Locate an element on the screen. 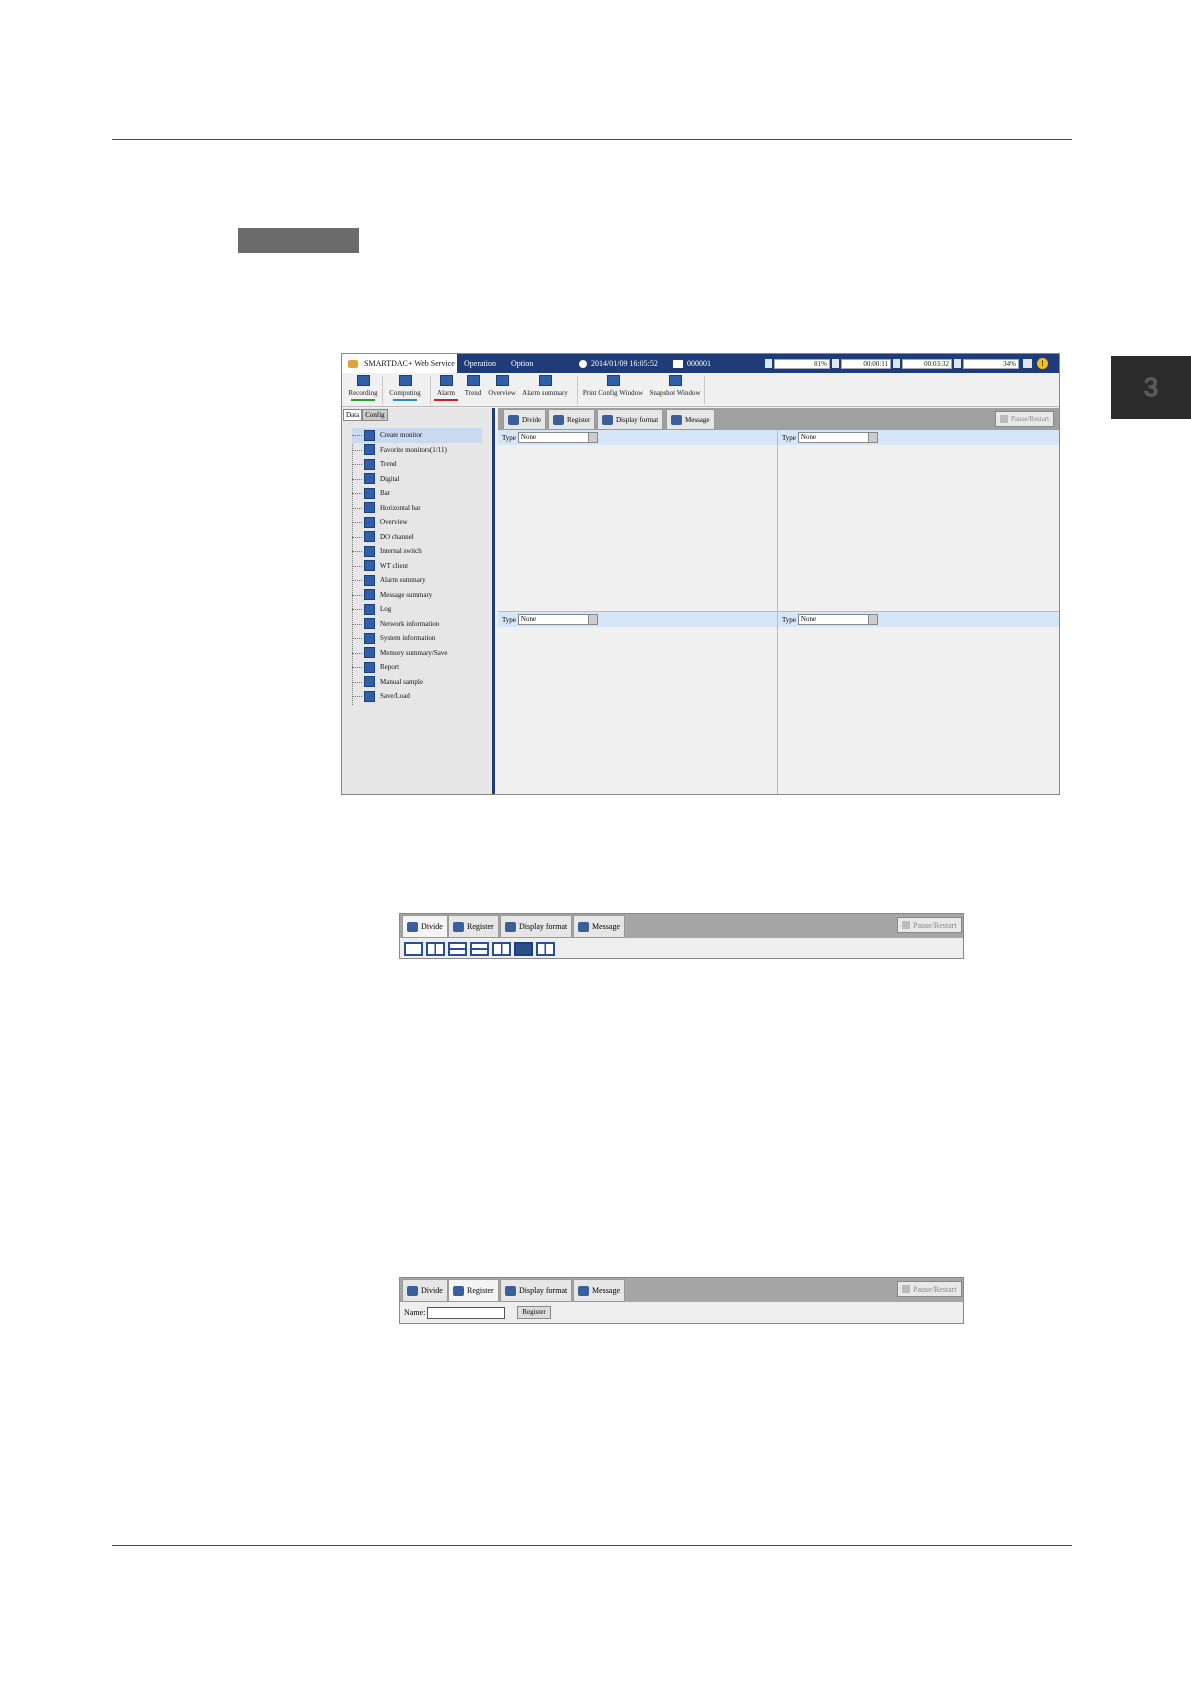  computing-icon is located at coordinates (405, 380).